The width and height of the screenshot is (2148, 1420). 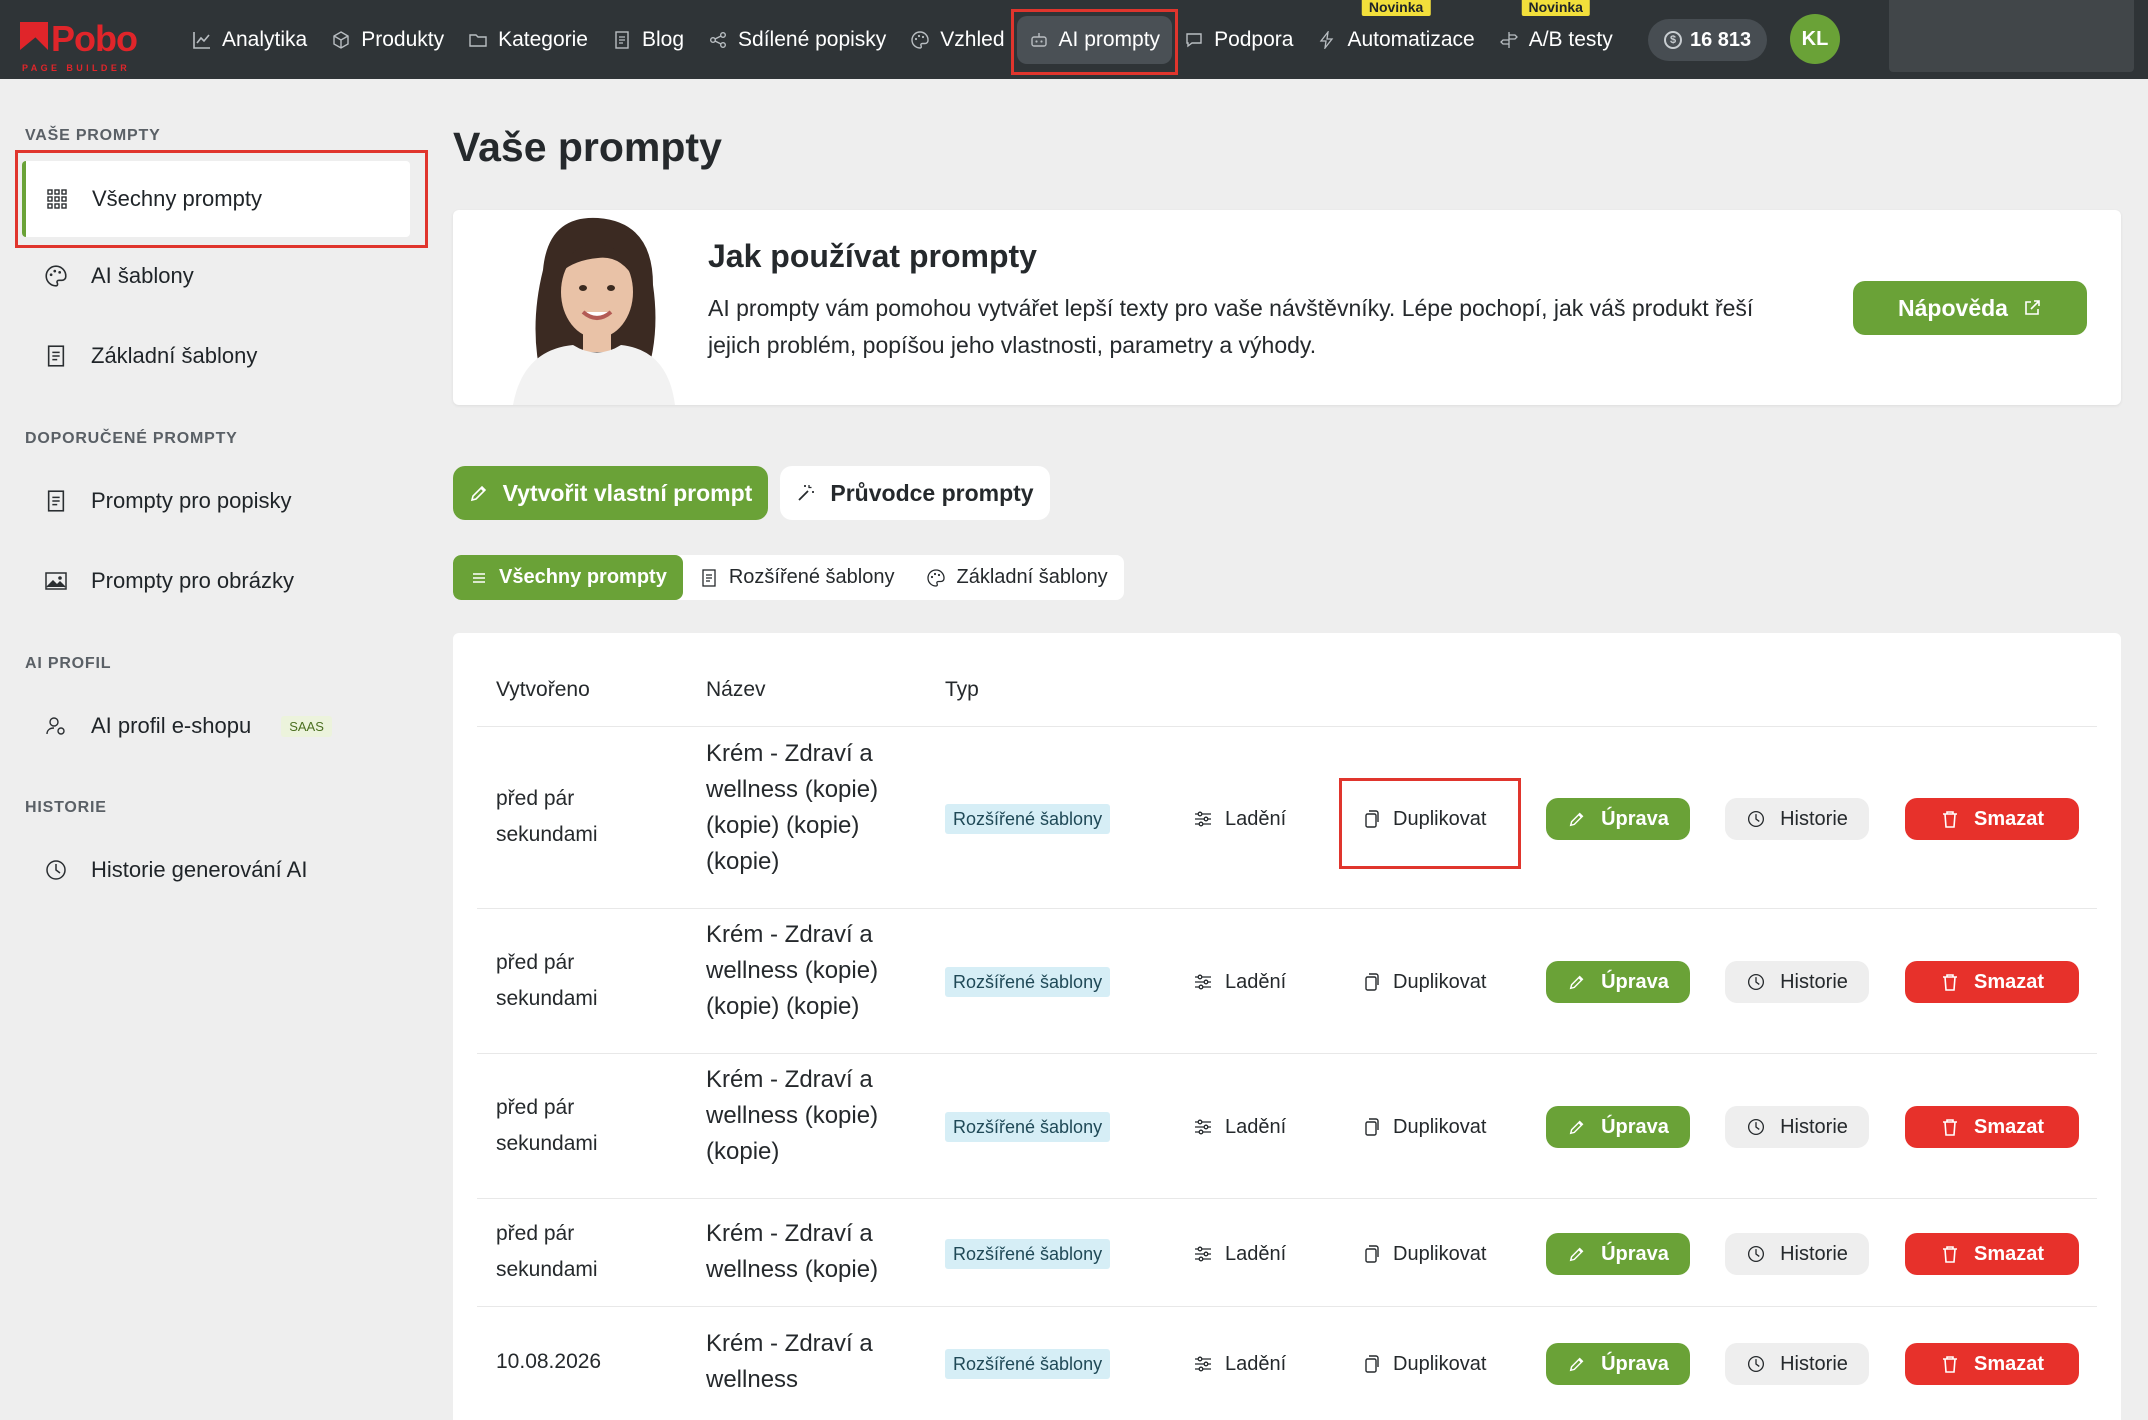 I want to click on copy-icon, so click(x=1371, y=982).